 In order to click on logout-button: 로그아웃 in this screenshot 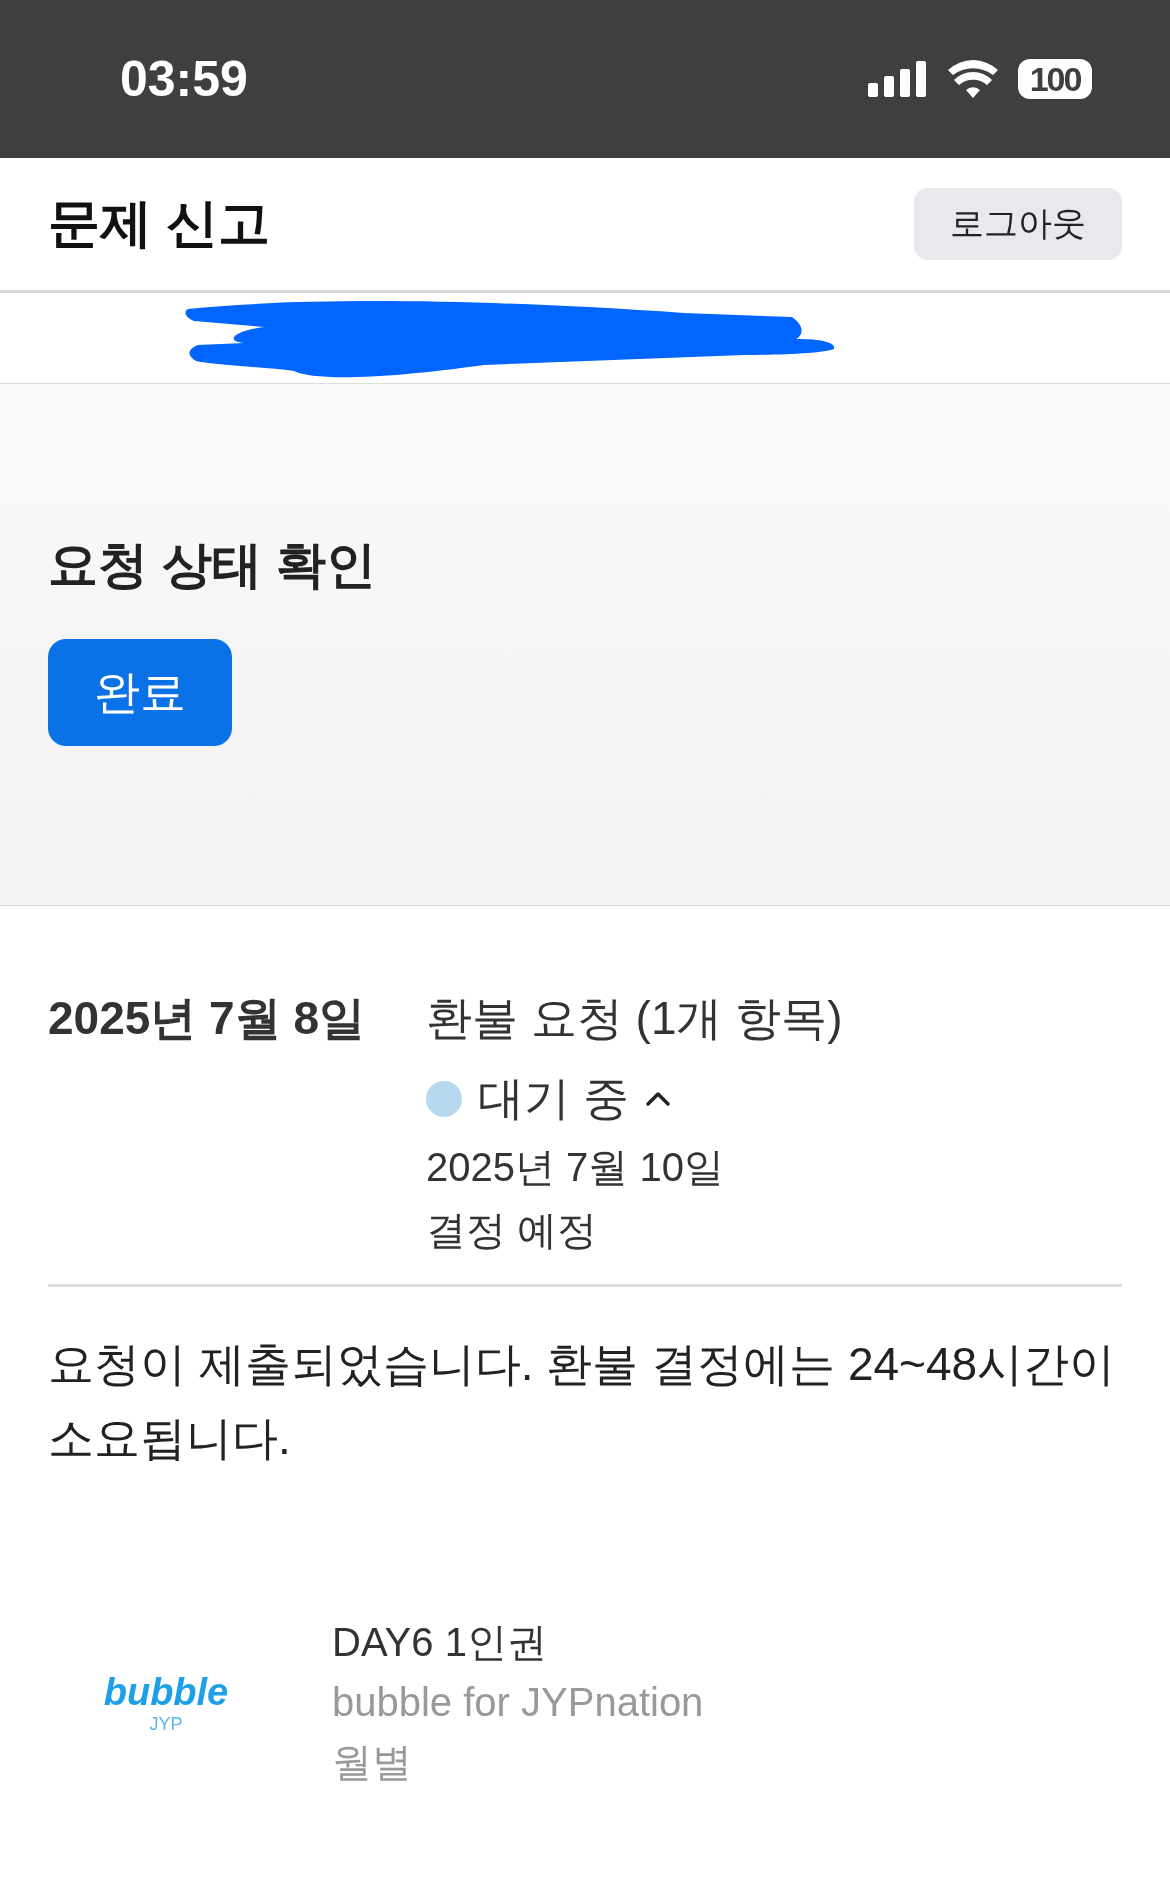, I will do `click(1018, 224)`.